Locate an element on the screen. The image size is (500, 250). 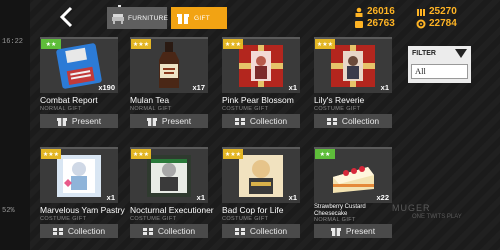
resource-ammo: 25270 is located at coordinates (436, 11).